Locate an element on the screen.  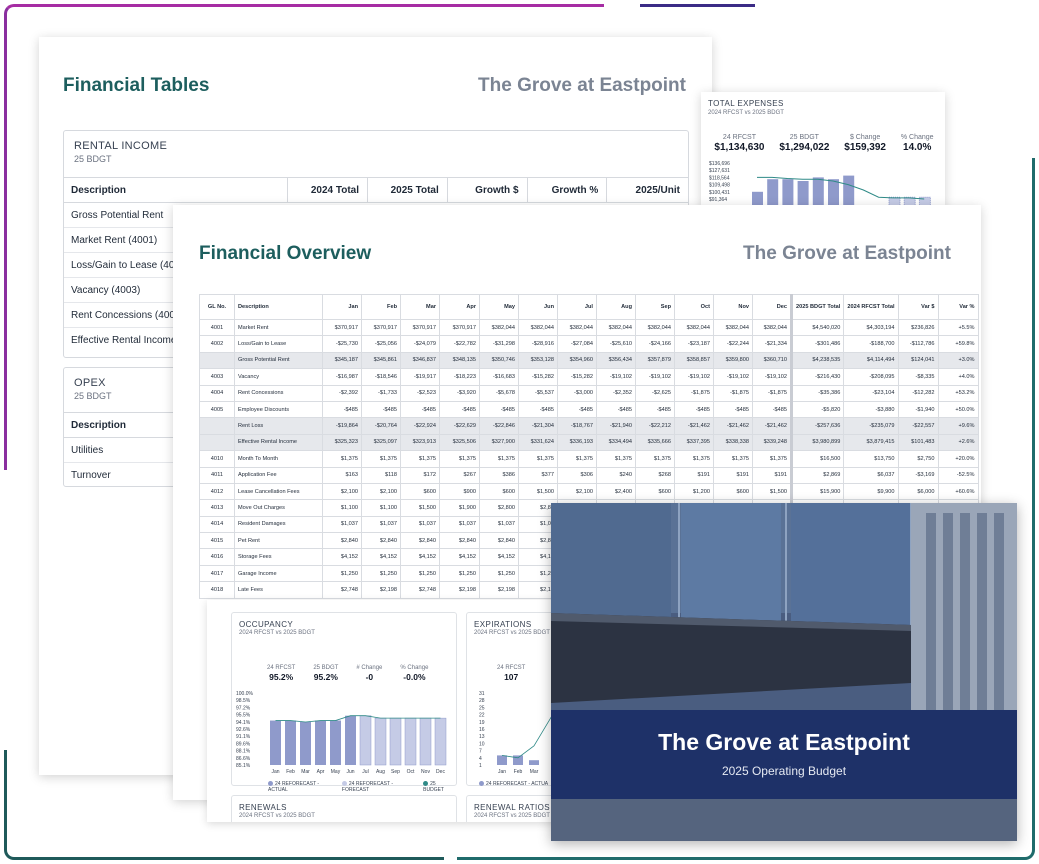
table-cell: -$22,924 is located at coordinates (420, 426).